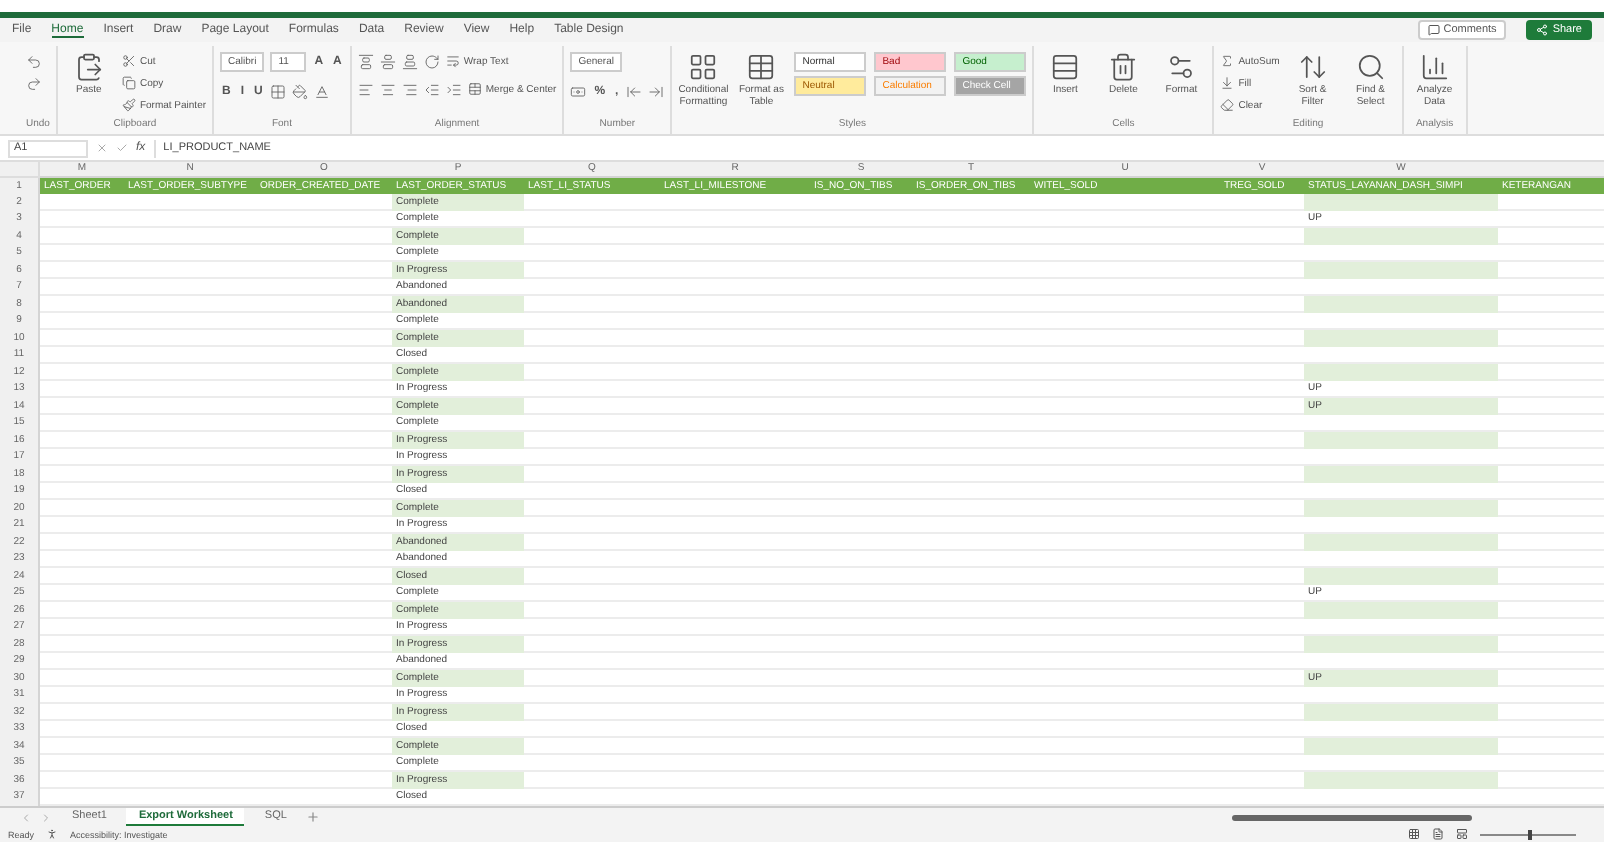 This screenshot has height=842, width=1604. Describe the element at coordinates (474, 89) in the screenshot. I see `merge-cells-icon` at that location.